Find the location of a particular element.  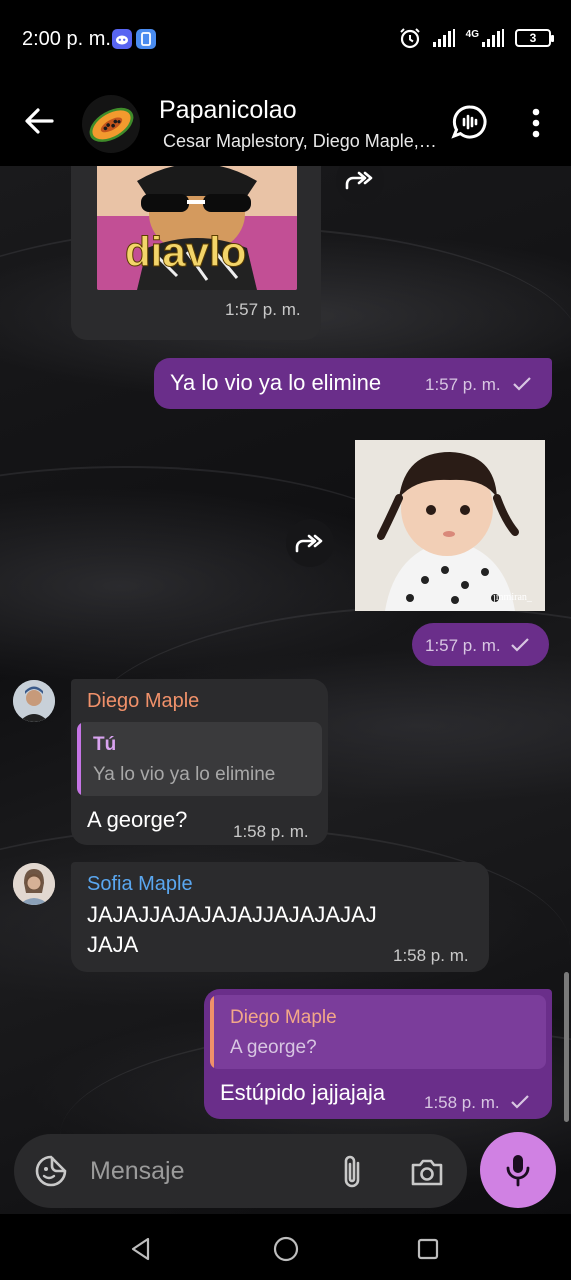

message-text: A george? is located at coordinates (137, 819).